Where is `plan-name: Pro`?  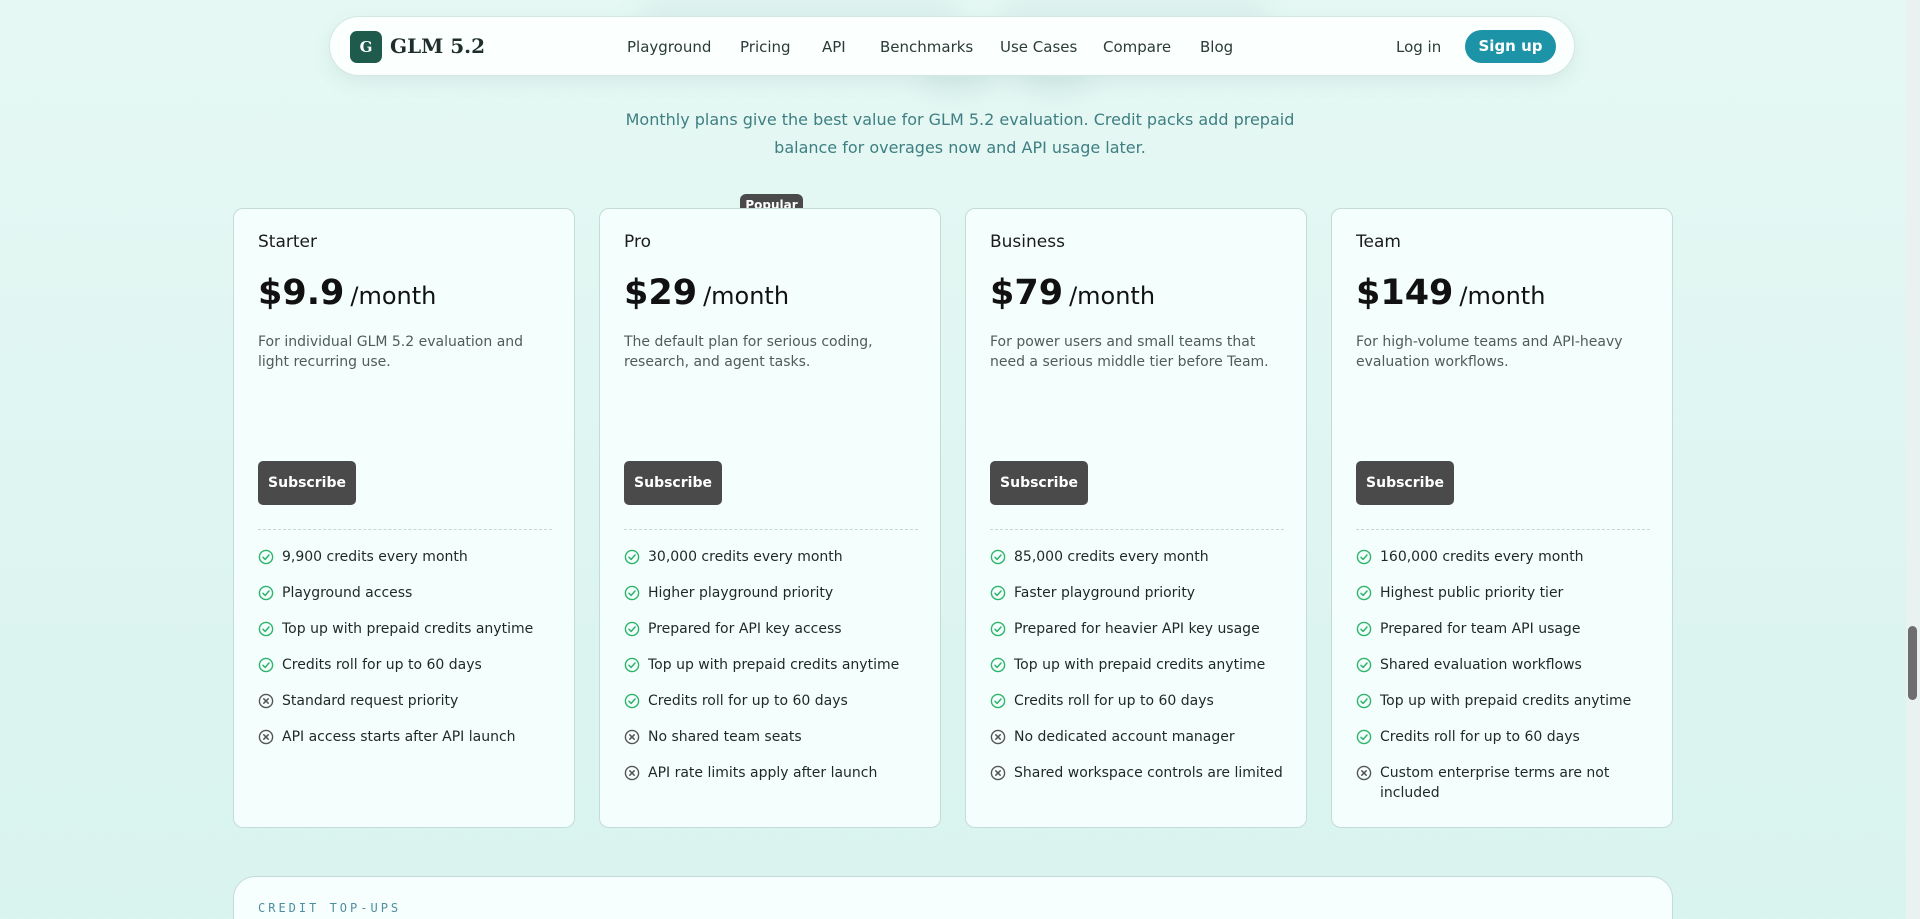
plan-name: Pro is located at coordinates (637, 242).